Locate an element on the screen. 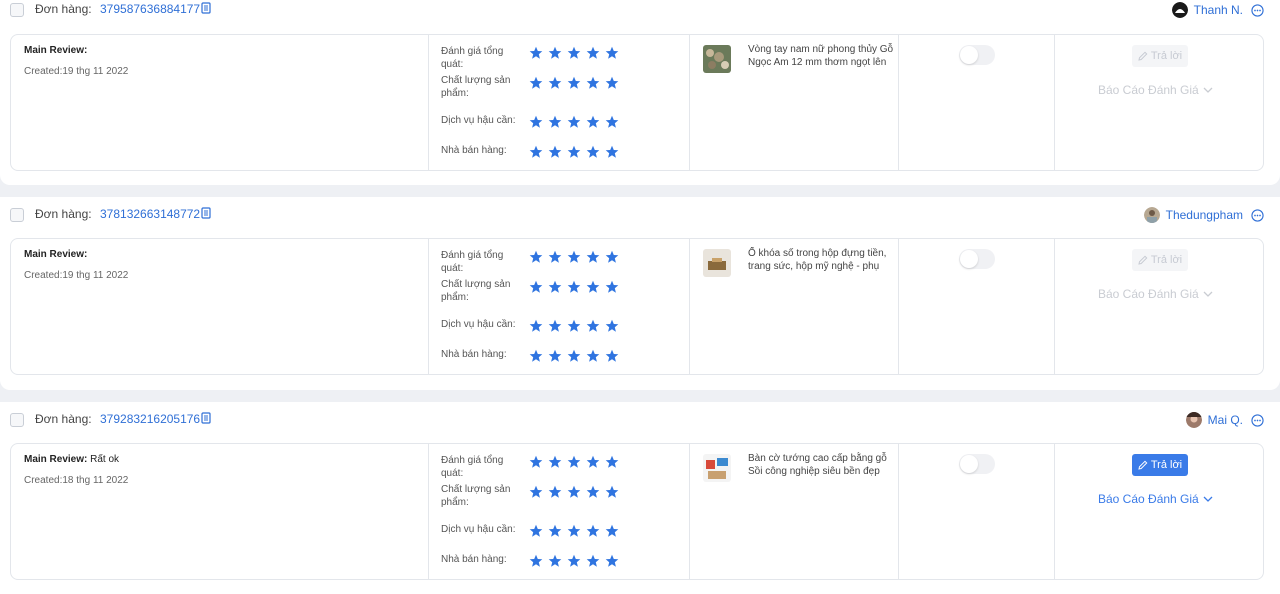 This screenshot has height=594, width=1280. created-value: 18 thg 11 2022 is located at coordinates (95, 480).